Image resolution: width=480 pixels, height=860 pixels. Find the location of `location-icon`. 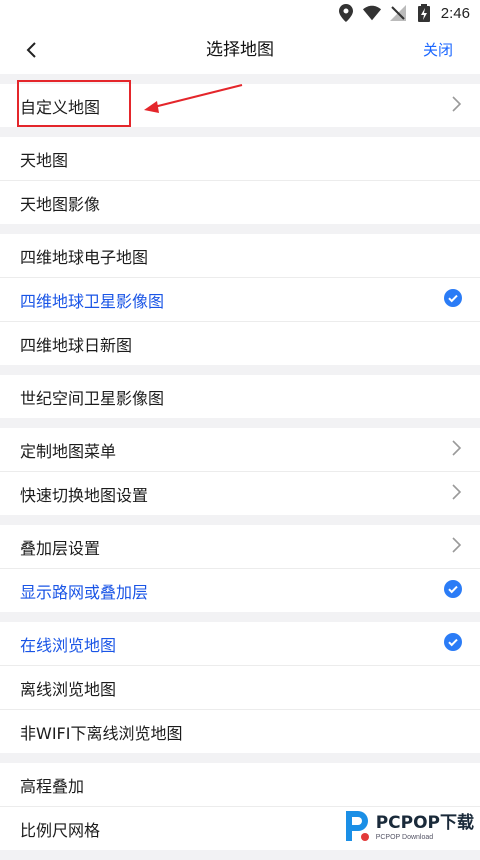

location-icon is located at coordinates (346, 13).